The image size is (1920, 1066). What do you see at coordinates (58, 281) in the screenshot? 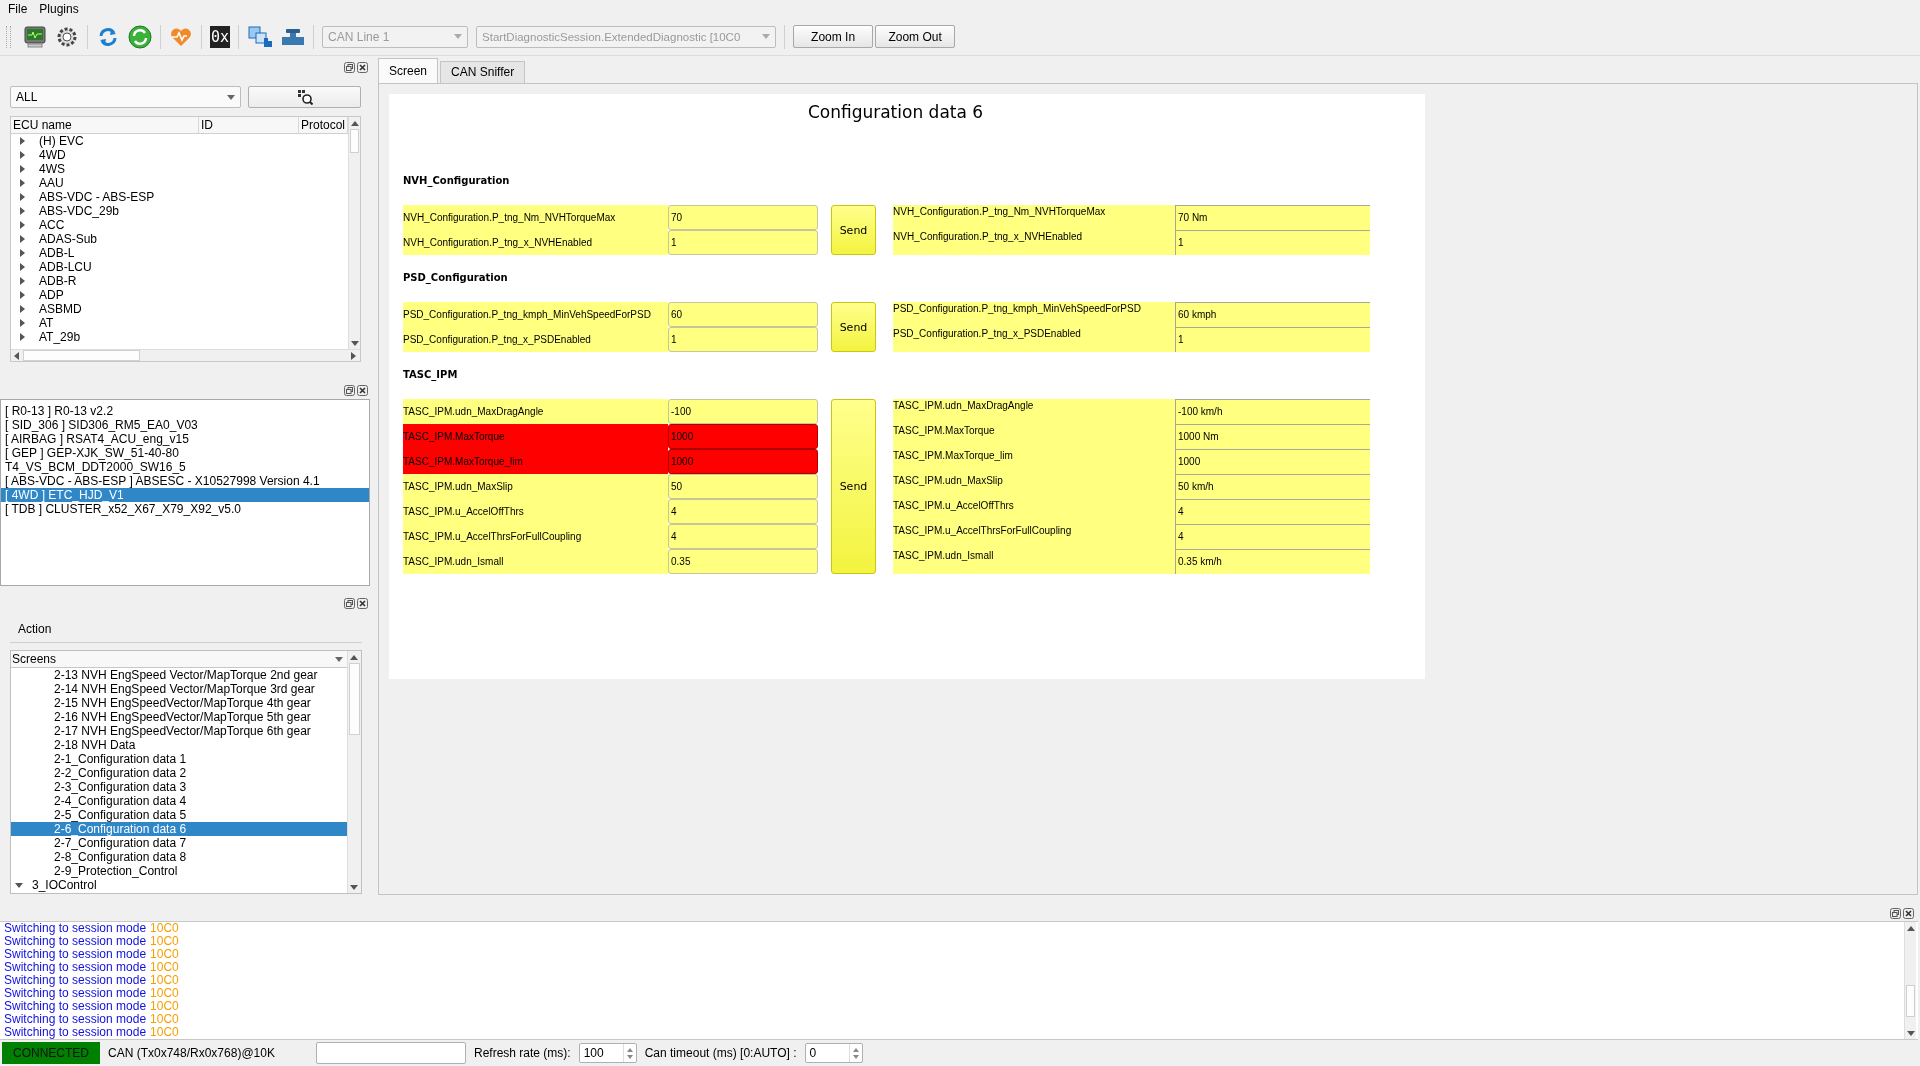
I see `tree-item: ADB-R` at bounding box center [58, 281].